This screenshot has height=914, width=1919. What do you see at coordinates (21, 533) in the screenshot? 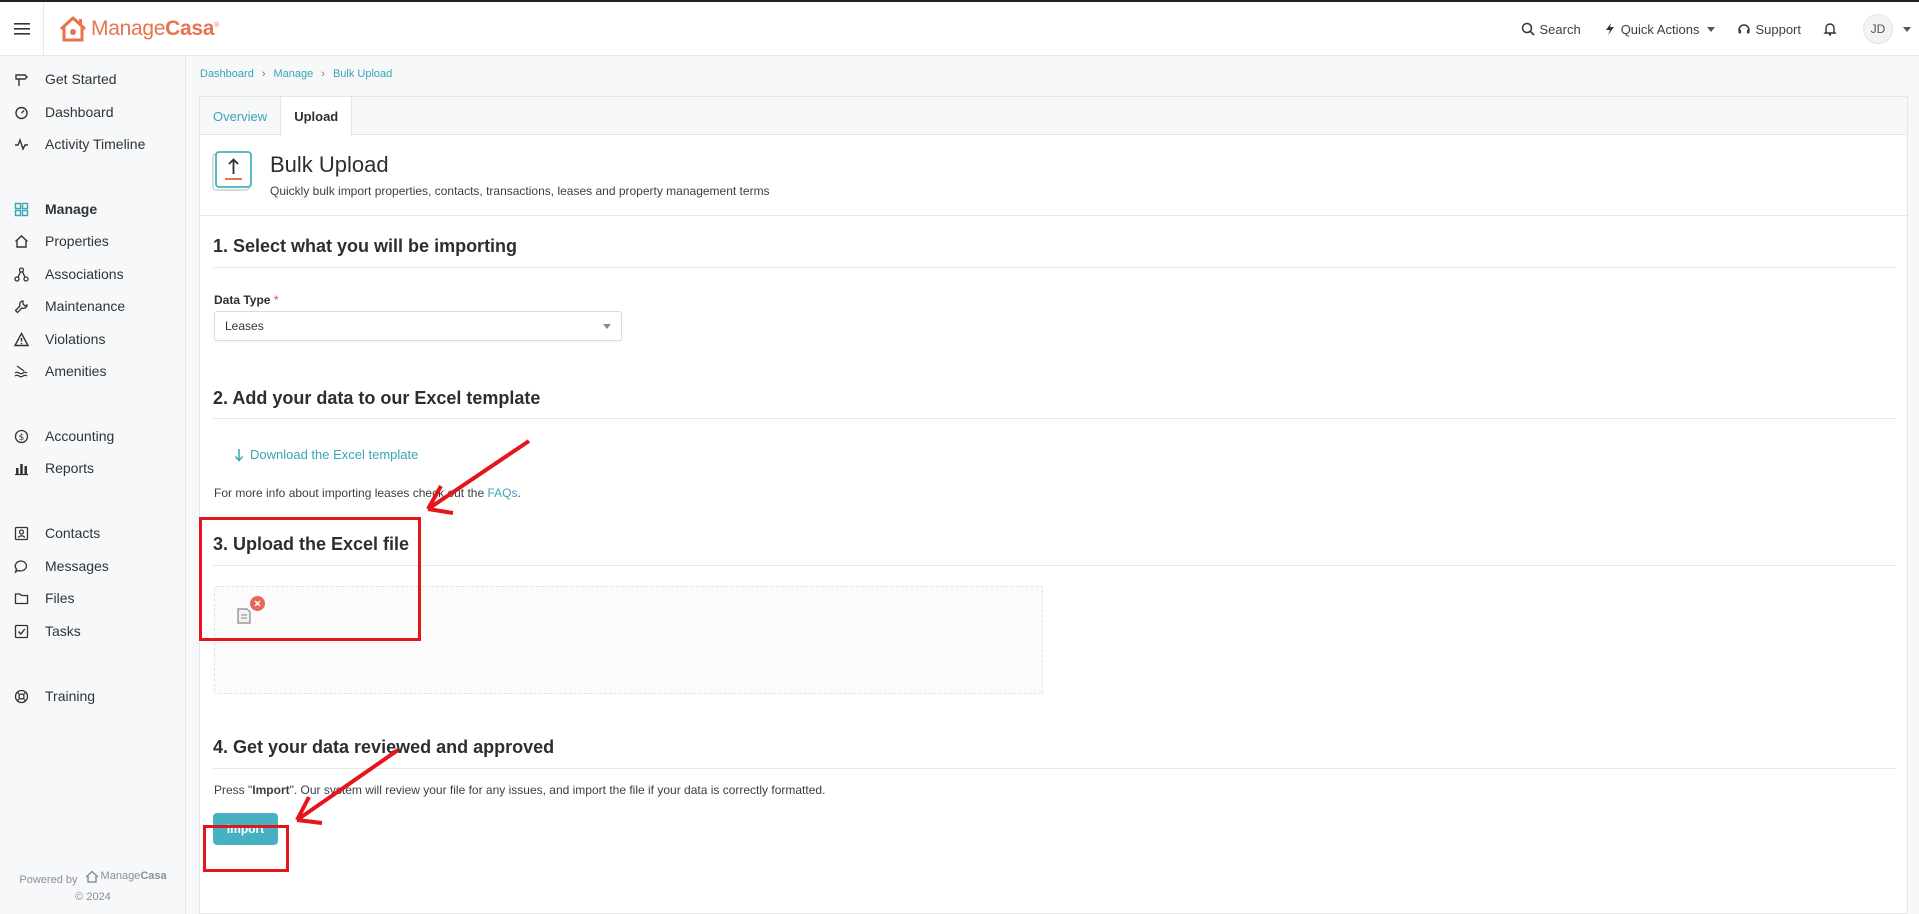
I see `contact-card-icon` at bounding box center [21, 533].